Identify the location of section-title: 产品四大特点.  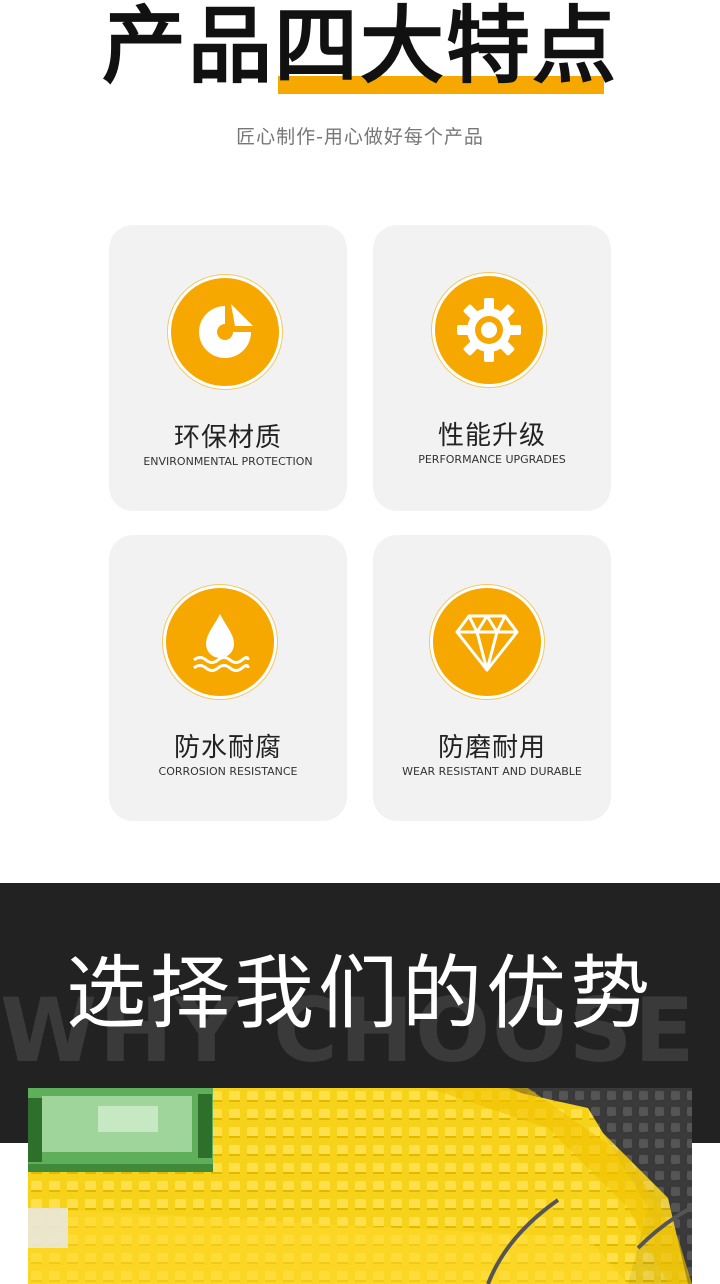
(360, 55).